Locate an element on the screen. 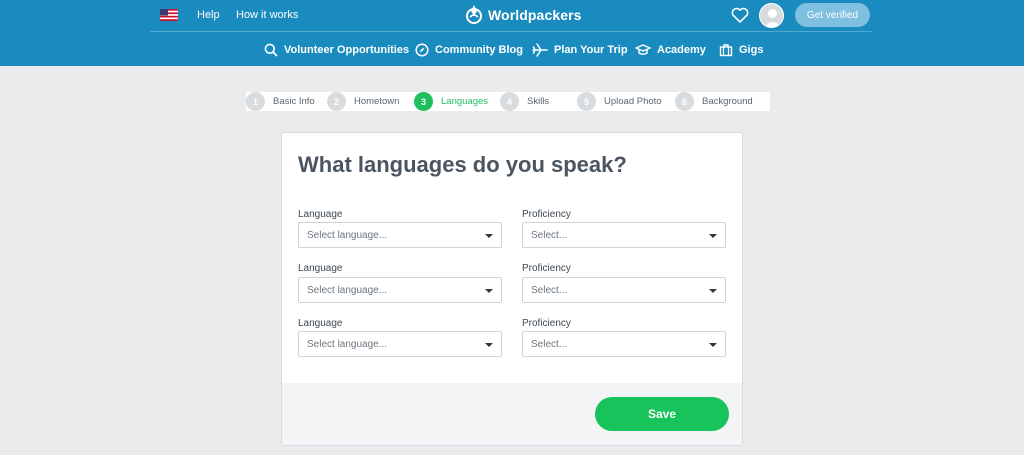 The height and width of the screenshot is (455, 1024). compass-icon is located at coordinates (422, 50).